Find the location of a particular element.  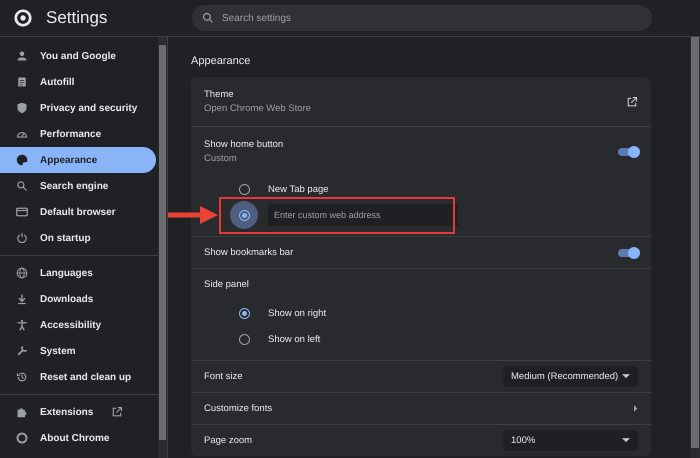

sidebar-item: Languages is located at coordinates (78, 273).